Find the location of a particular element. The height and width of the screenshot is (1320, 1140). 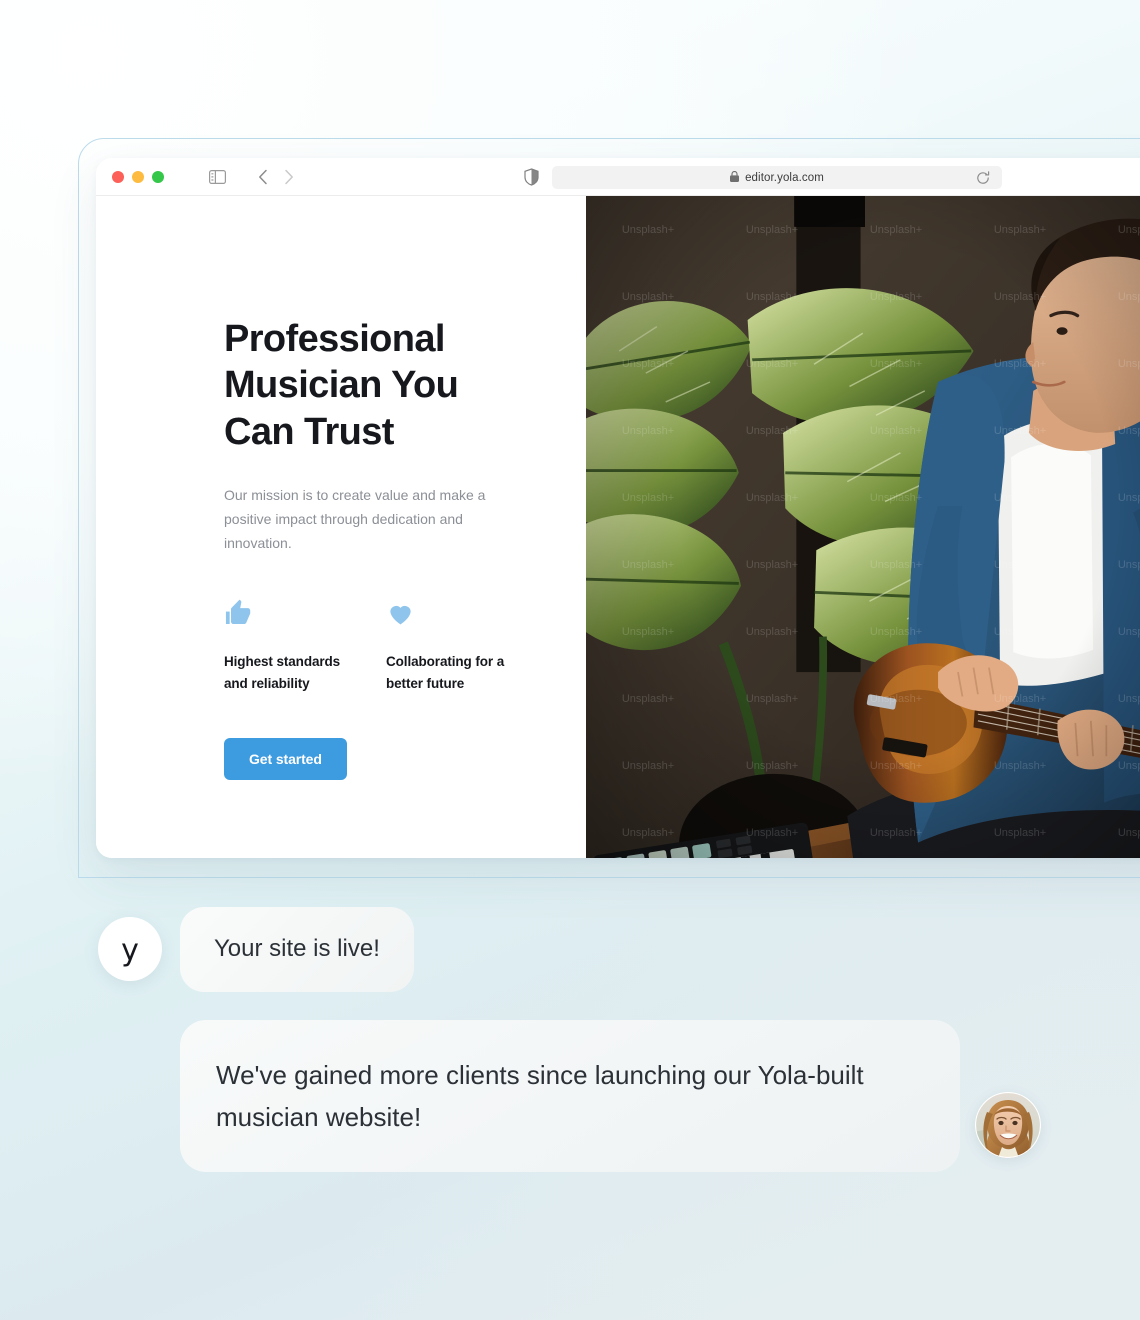

avatar is located at coordinates (1008, 1125).